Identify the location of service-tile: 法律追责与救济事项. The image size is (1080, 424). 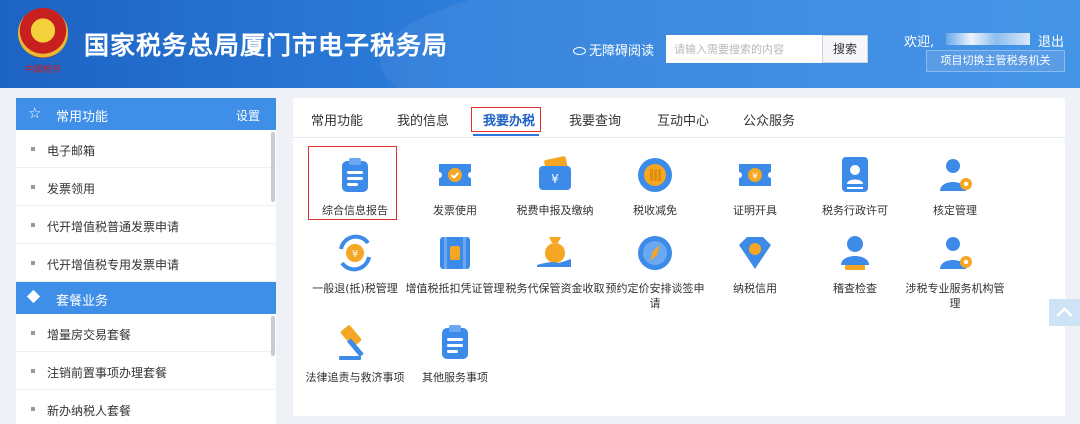
(355, 352).